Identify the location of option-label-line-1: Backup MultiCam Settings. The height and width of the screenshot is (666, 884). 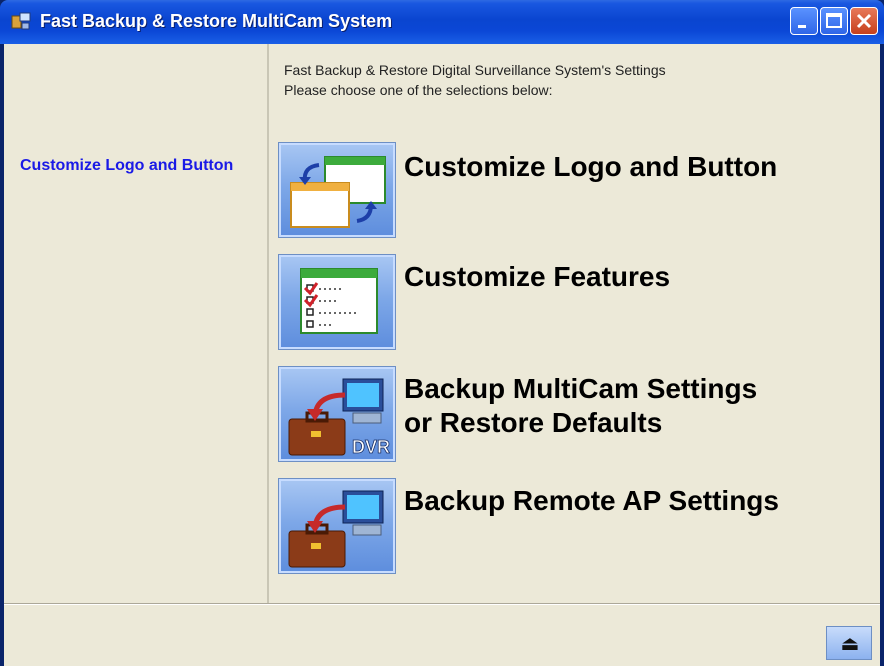
(581, 388).